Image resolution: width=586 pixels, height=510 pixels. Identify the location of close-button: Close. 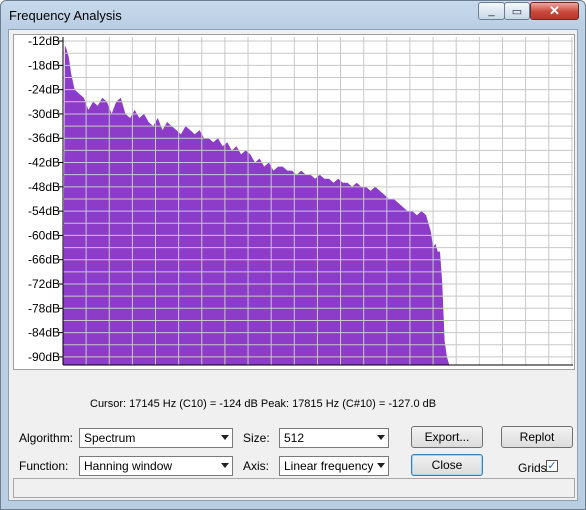
(447, 465).